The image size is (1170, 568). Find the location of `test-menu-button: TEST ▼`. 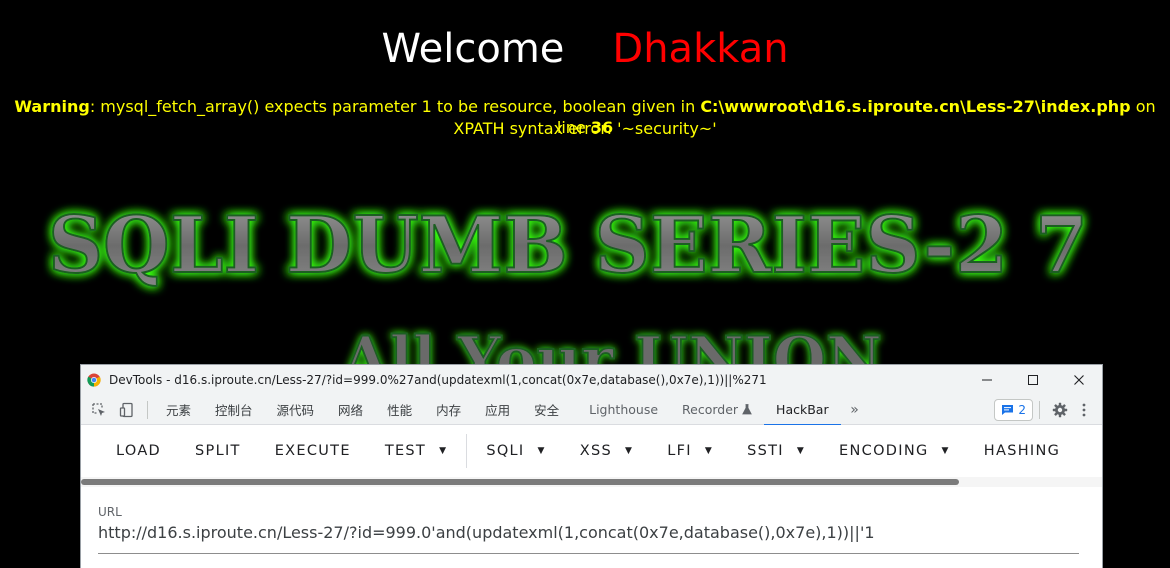

test-menu-button: TEST ▼ is located at coordinates (416, 451).